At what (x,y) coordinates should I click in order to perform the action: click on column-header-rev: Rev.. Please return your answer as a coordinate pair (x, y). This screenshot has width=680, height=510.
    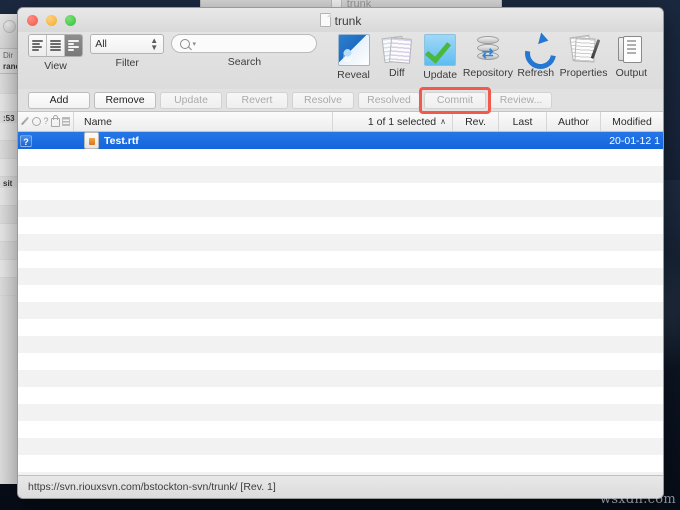
    Looking at the image, I should click on (476, 121).